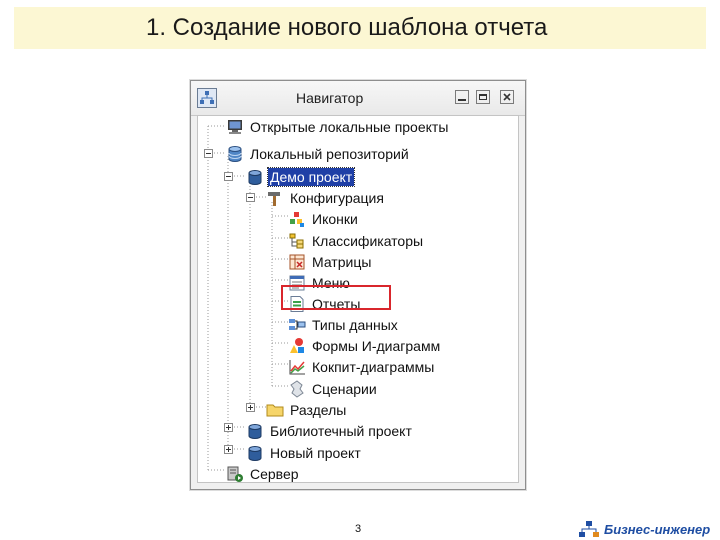 The image size is (720, 540). Describe the element at coordinates (341, 430) in the screenshot. I see `tree-item-label: Библиотечный проект` at that location.